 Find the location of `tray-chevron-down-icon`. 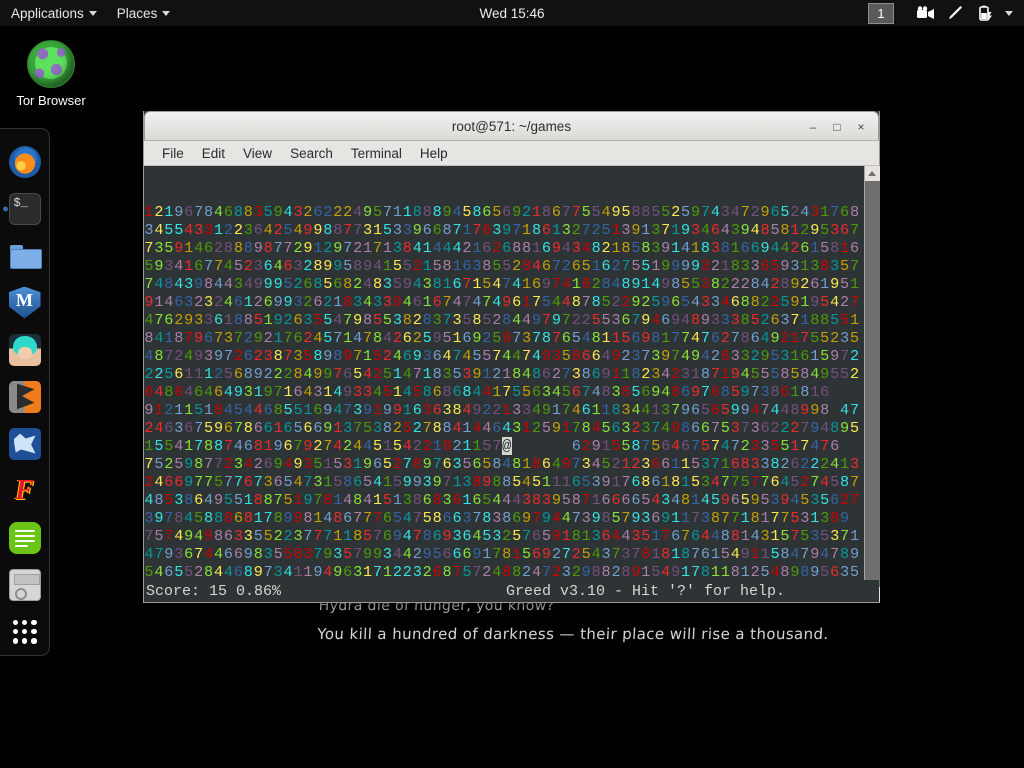

tray-chevron-down-icon is located at coordinates (1009, 13).